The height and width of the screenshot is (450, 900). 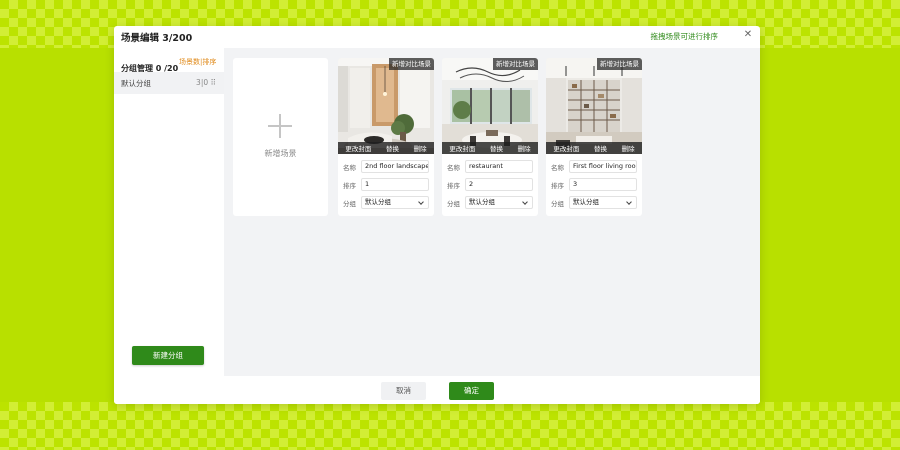 I want to click on plus-icon, so click(x=280, y=126).